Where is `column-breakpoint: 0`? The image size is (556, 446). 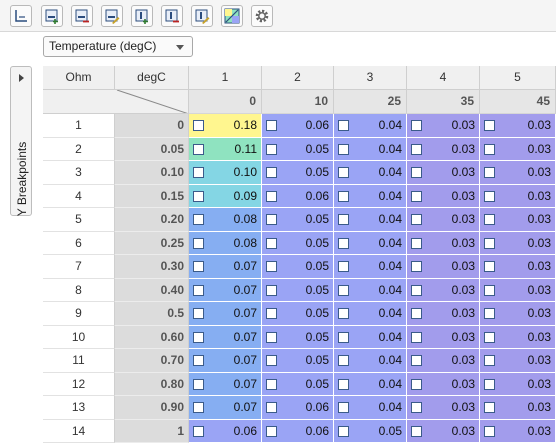
column-breakpoint: 0 is located at coordinates (225, 102).